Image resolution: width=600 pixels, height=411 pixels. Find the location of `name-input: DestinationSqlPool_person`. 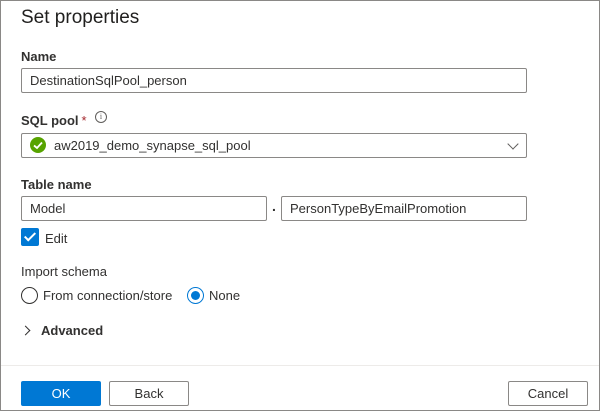

name-input: DestinationSqlPool_person is located at coordinates (274, 80).